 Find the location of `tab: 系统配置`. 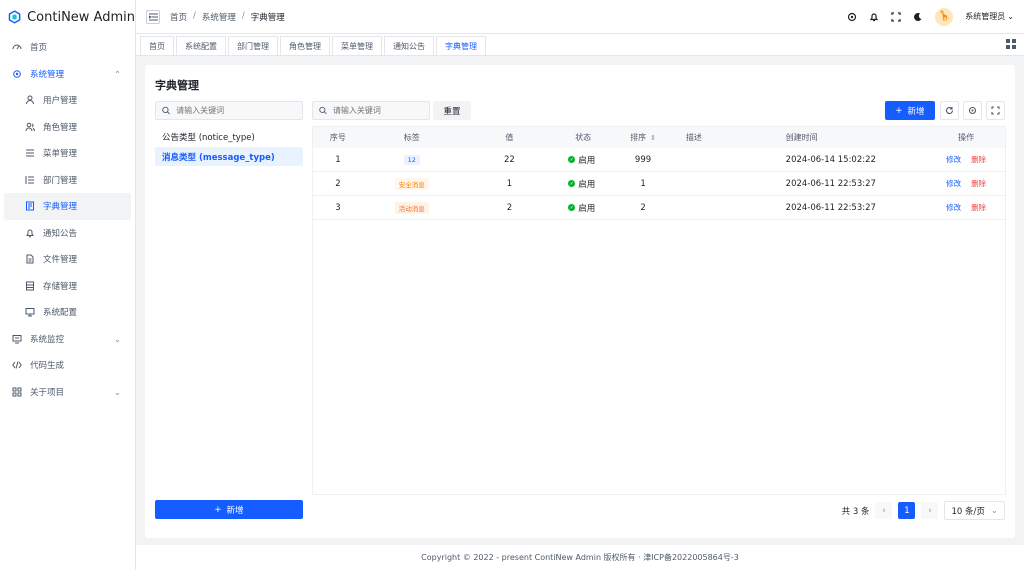

tab: 系统配置 is located at coordinates (201, 45).